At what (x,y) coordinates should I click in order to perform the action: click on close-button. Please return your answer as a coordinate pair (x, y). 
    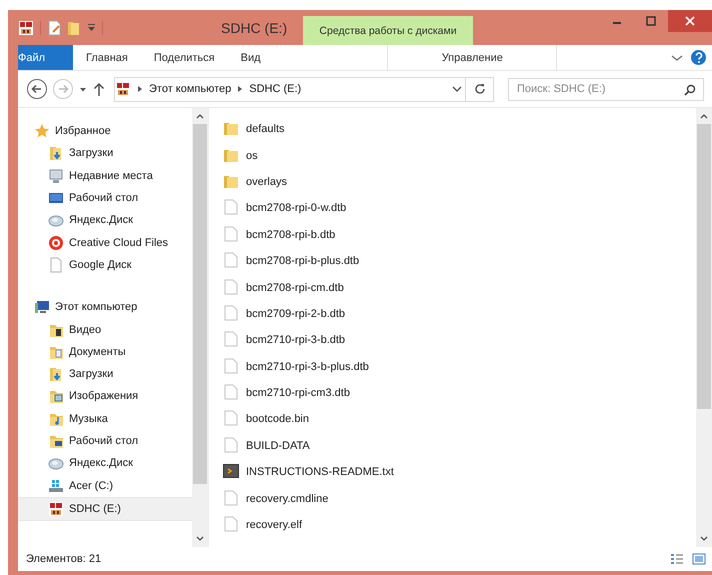
    Looking at the image, I should click on (690, 21).